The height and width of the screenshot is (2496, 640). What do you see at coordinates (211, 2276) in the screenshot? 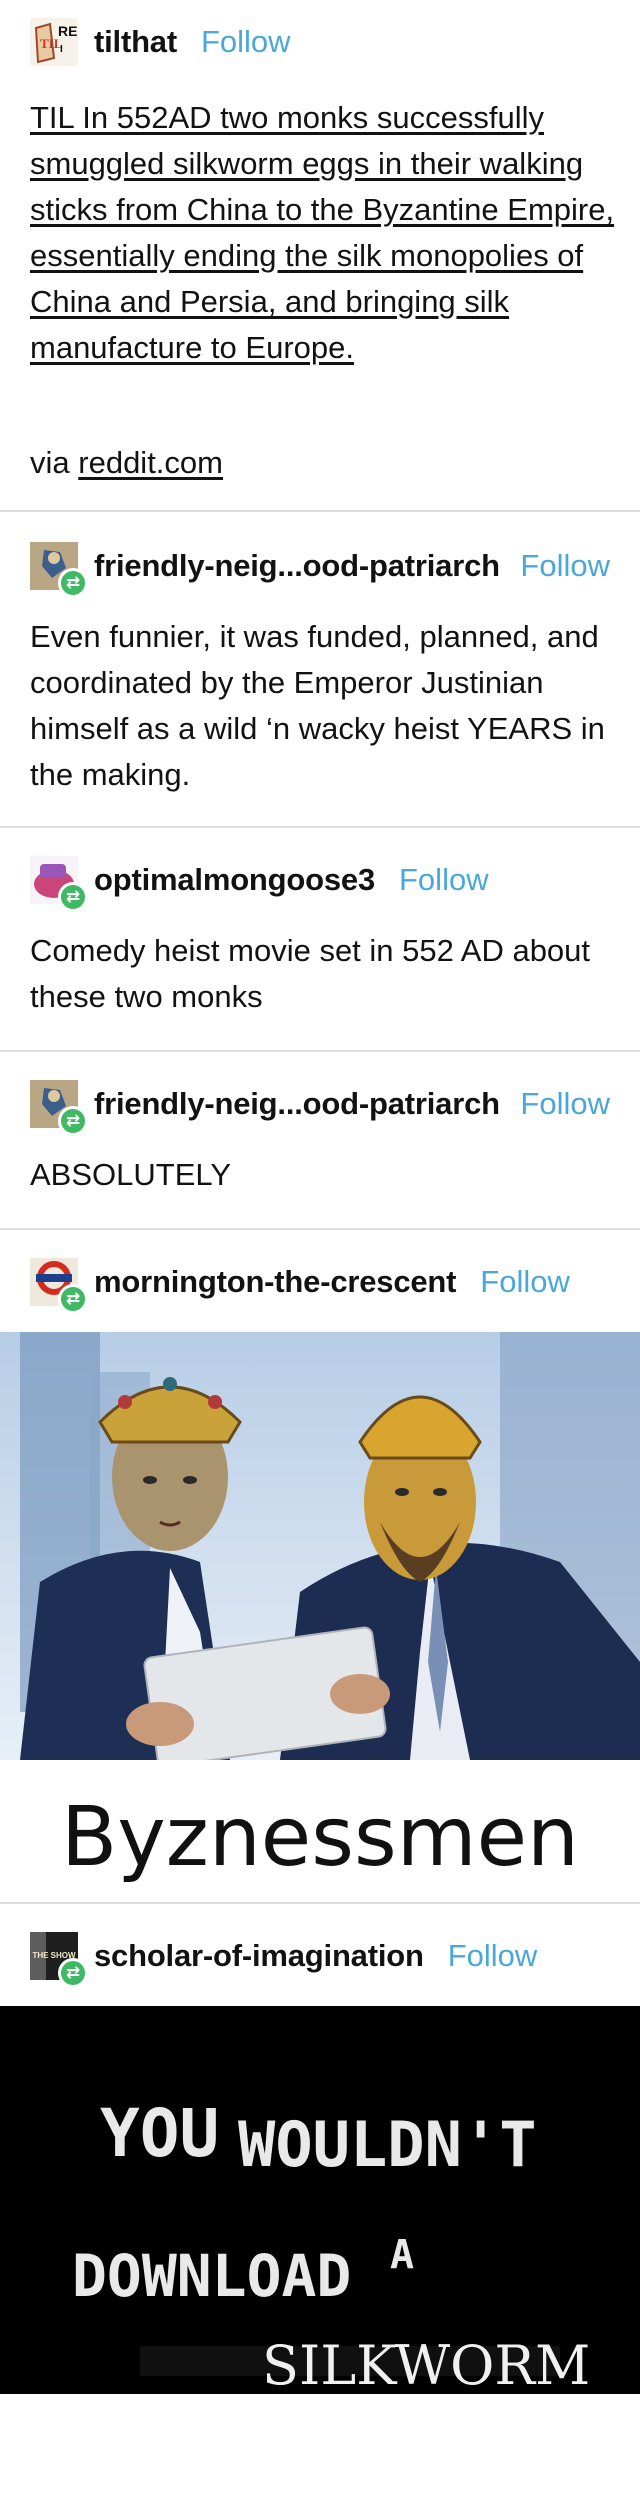
I see `meme-text-download: DOWNLOAD` at bounding box center [211, 2276].